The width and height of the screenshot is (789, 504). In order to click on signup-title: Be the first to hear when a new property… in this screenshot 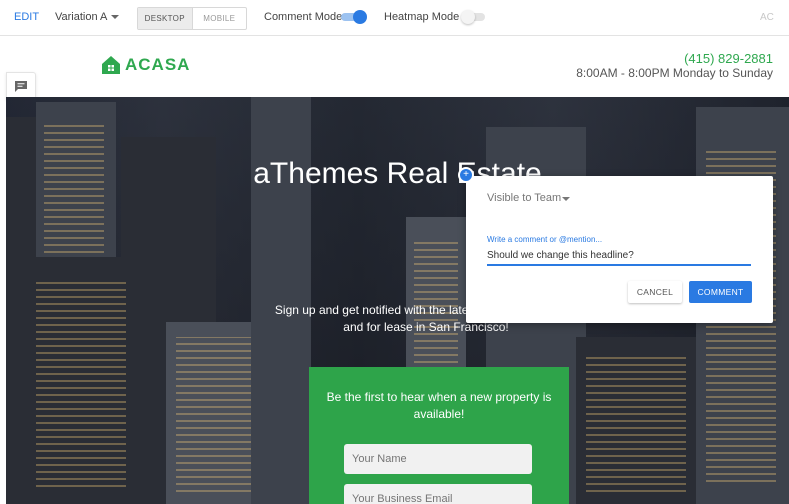, I will do `click(439, 405)`.